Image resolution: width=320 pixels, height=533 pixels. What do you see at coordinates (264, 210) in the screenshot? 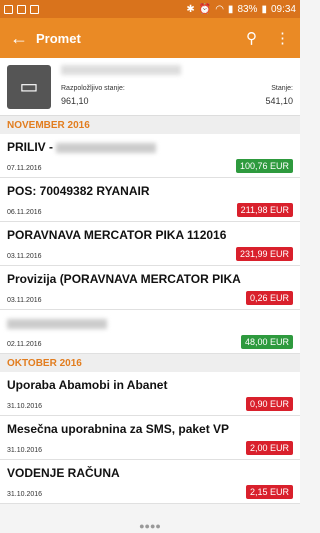
I see `transaction-amount: 211,98 EUR` at bounding box center [264, 210].